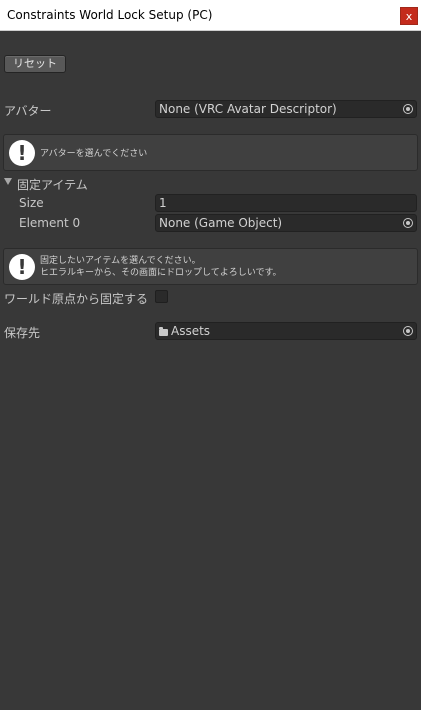 The height and width of the screenshot is (710, 421). Describe the element at coordinates (163, 331) in the screenshot. I see `folder-icon` at that location.